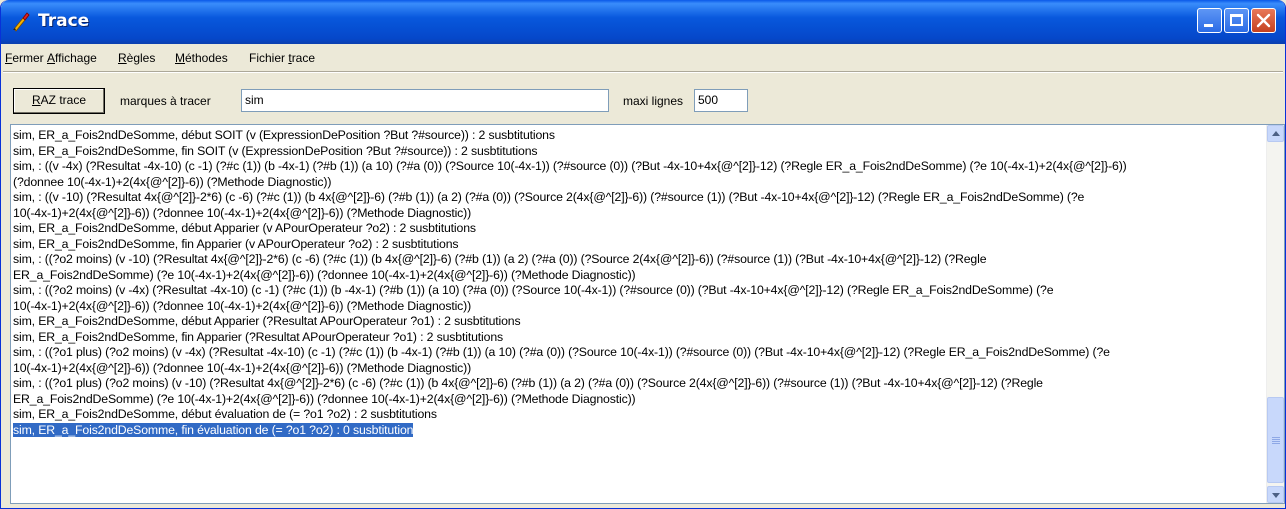 The height and width of the screenshot is (509, 1286). I want to click on menu-fichier-trace: Fichier trace, so click(282, 58).